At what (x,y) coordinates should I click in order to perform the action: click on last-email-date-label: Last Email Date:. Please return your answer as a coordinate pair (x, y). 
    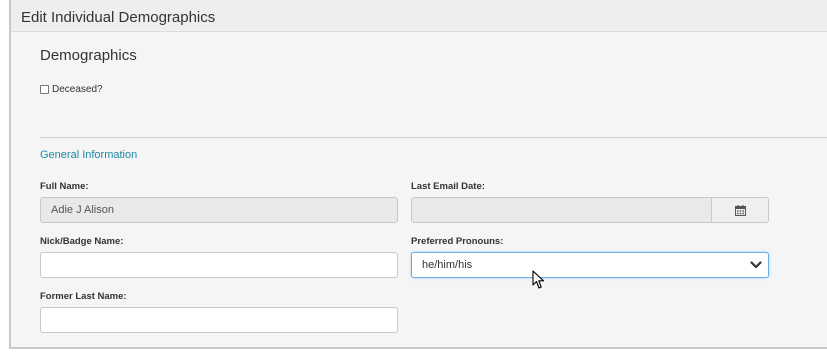
    Looking at the image, I should click on (448, 186).